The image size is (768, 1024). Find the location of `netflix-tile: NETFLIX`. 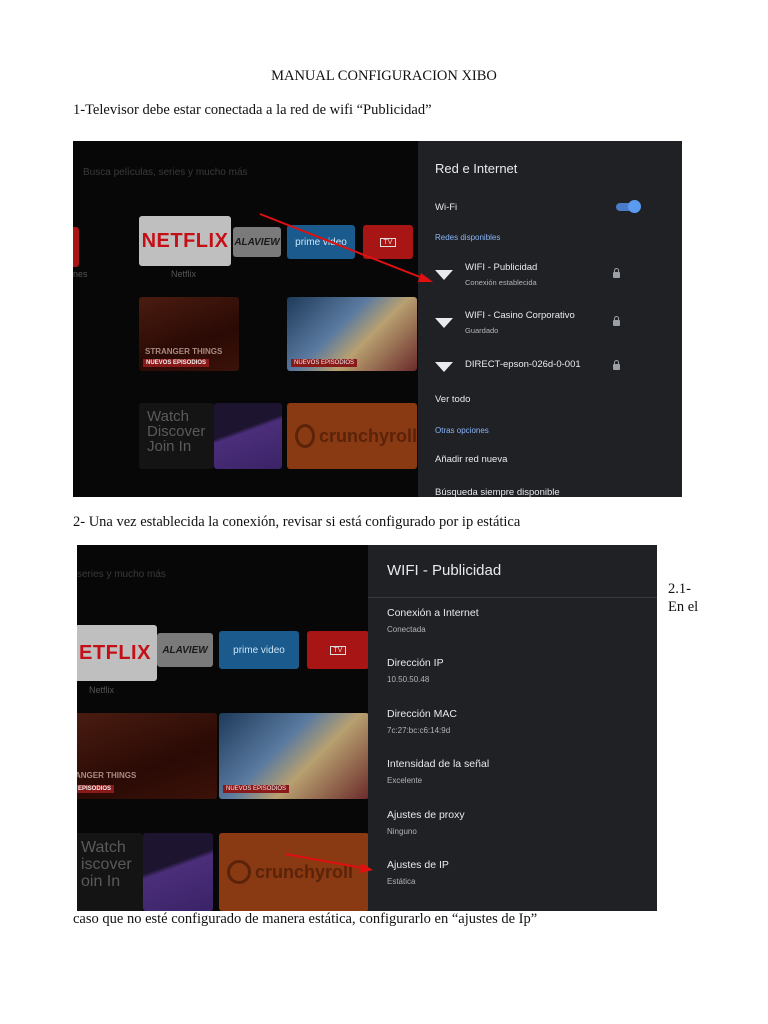

netflix-tile: NETFLIX is located at coordinates (185, 241).